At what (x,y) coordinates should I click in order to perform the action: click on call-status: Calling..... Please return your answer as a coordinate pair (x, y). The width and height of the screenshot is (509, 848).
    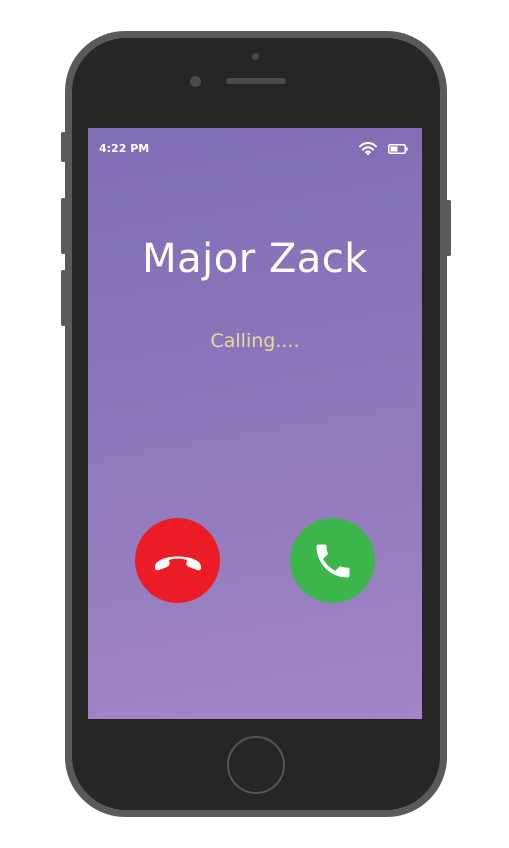
    Looking at the image, I should click on (255, 341).